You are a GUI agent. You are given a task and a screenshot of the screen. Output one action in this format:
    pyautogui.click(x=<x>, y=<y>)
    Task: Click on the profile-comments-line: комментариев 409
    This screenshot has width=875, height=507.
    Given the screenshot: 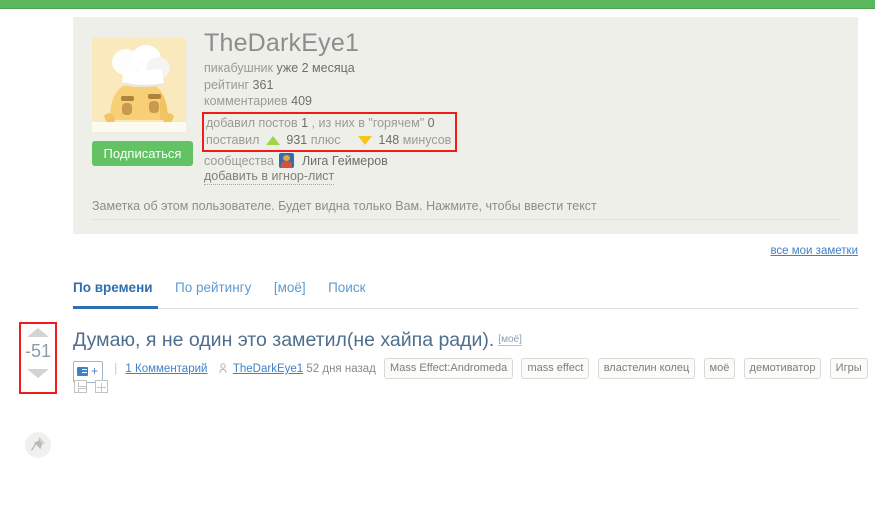 What is the action you would take?
    pyautogui.click(x=524, y=101)
    